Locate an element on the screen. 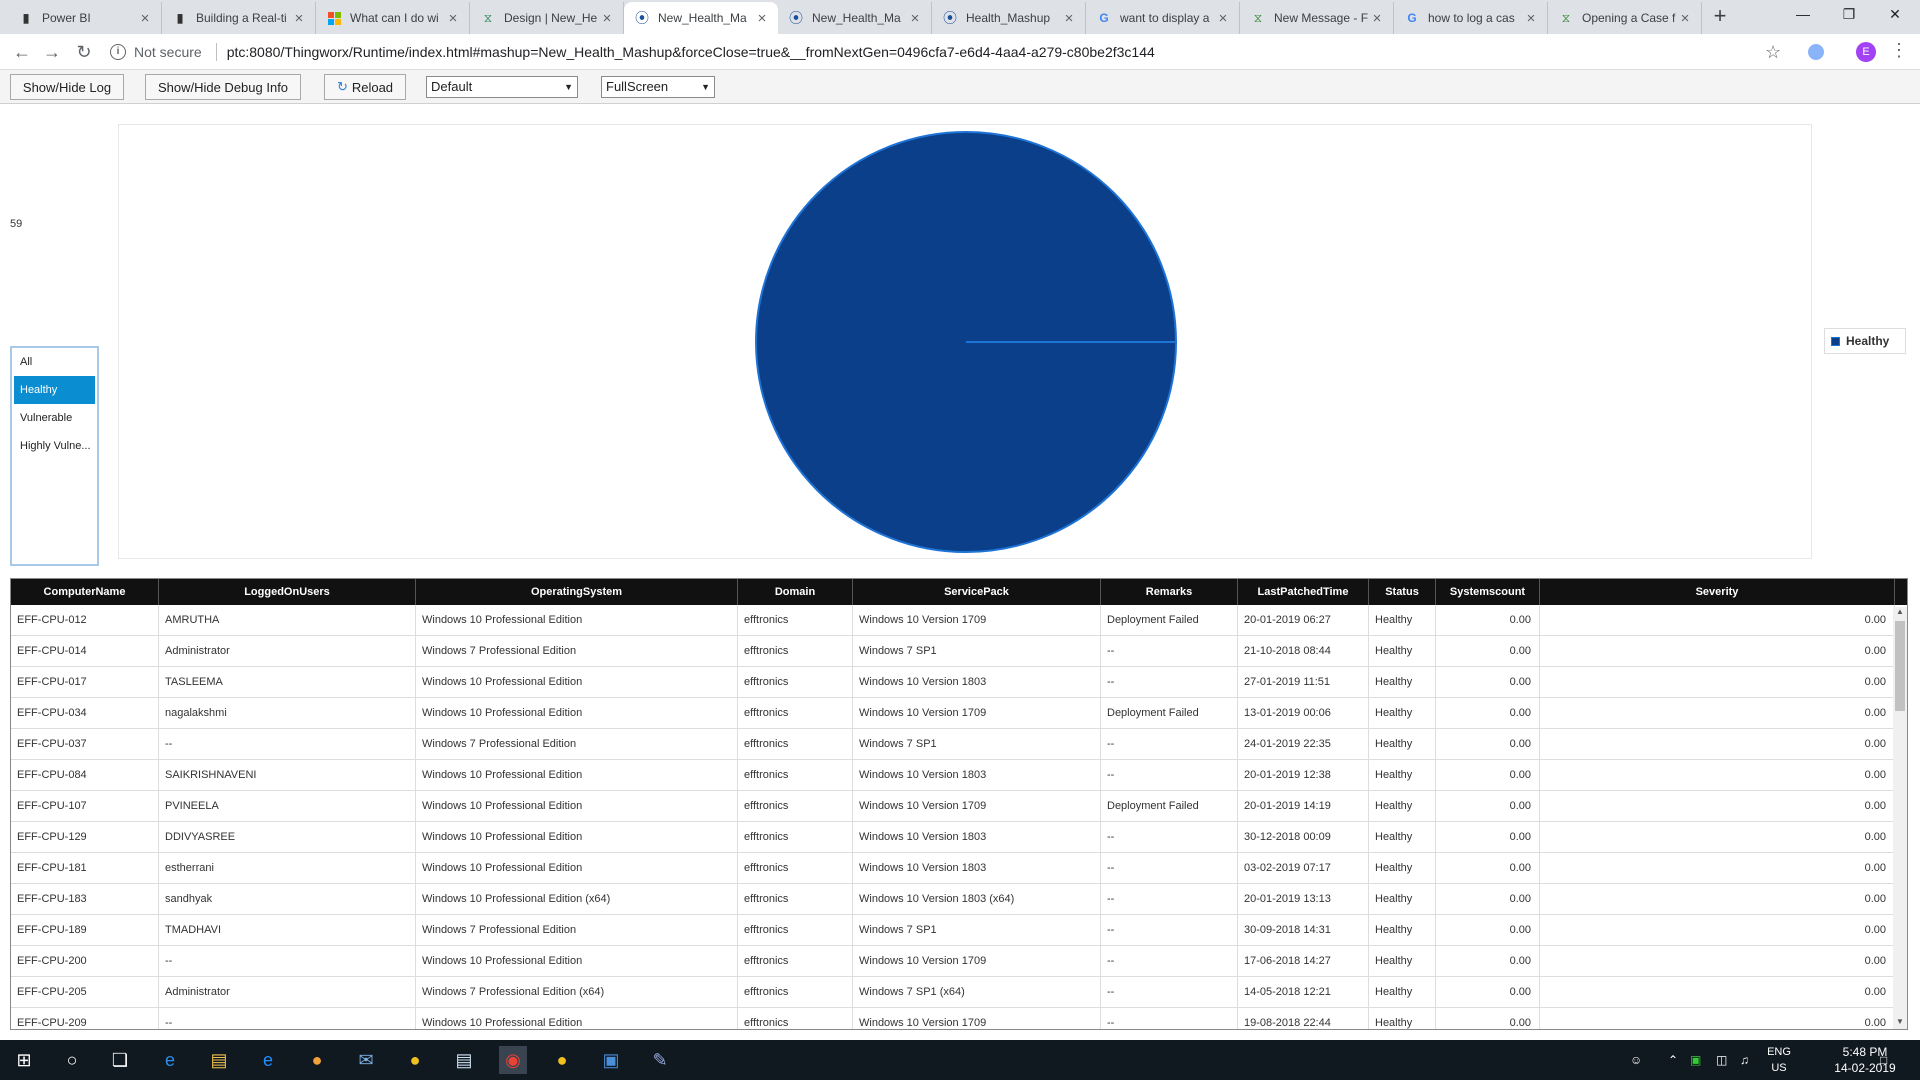 The height and width of the screenshot is (1080, 1920). language-indicator: ENG US is located at coordinates (1779, 1060).